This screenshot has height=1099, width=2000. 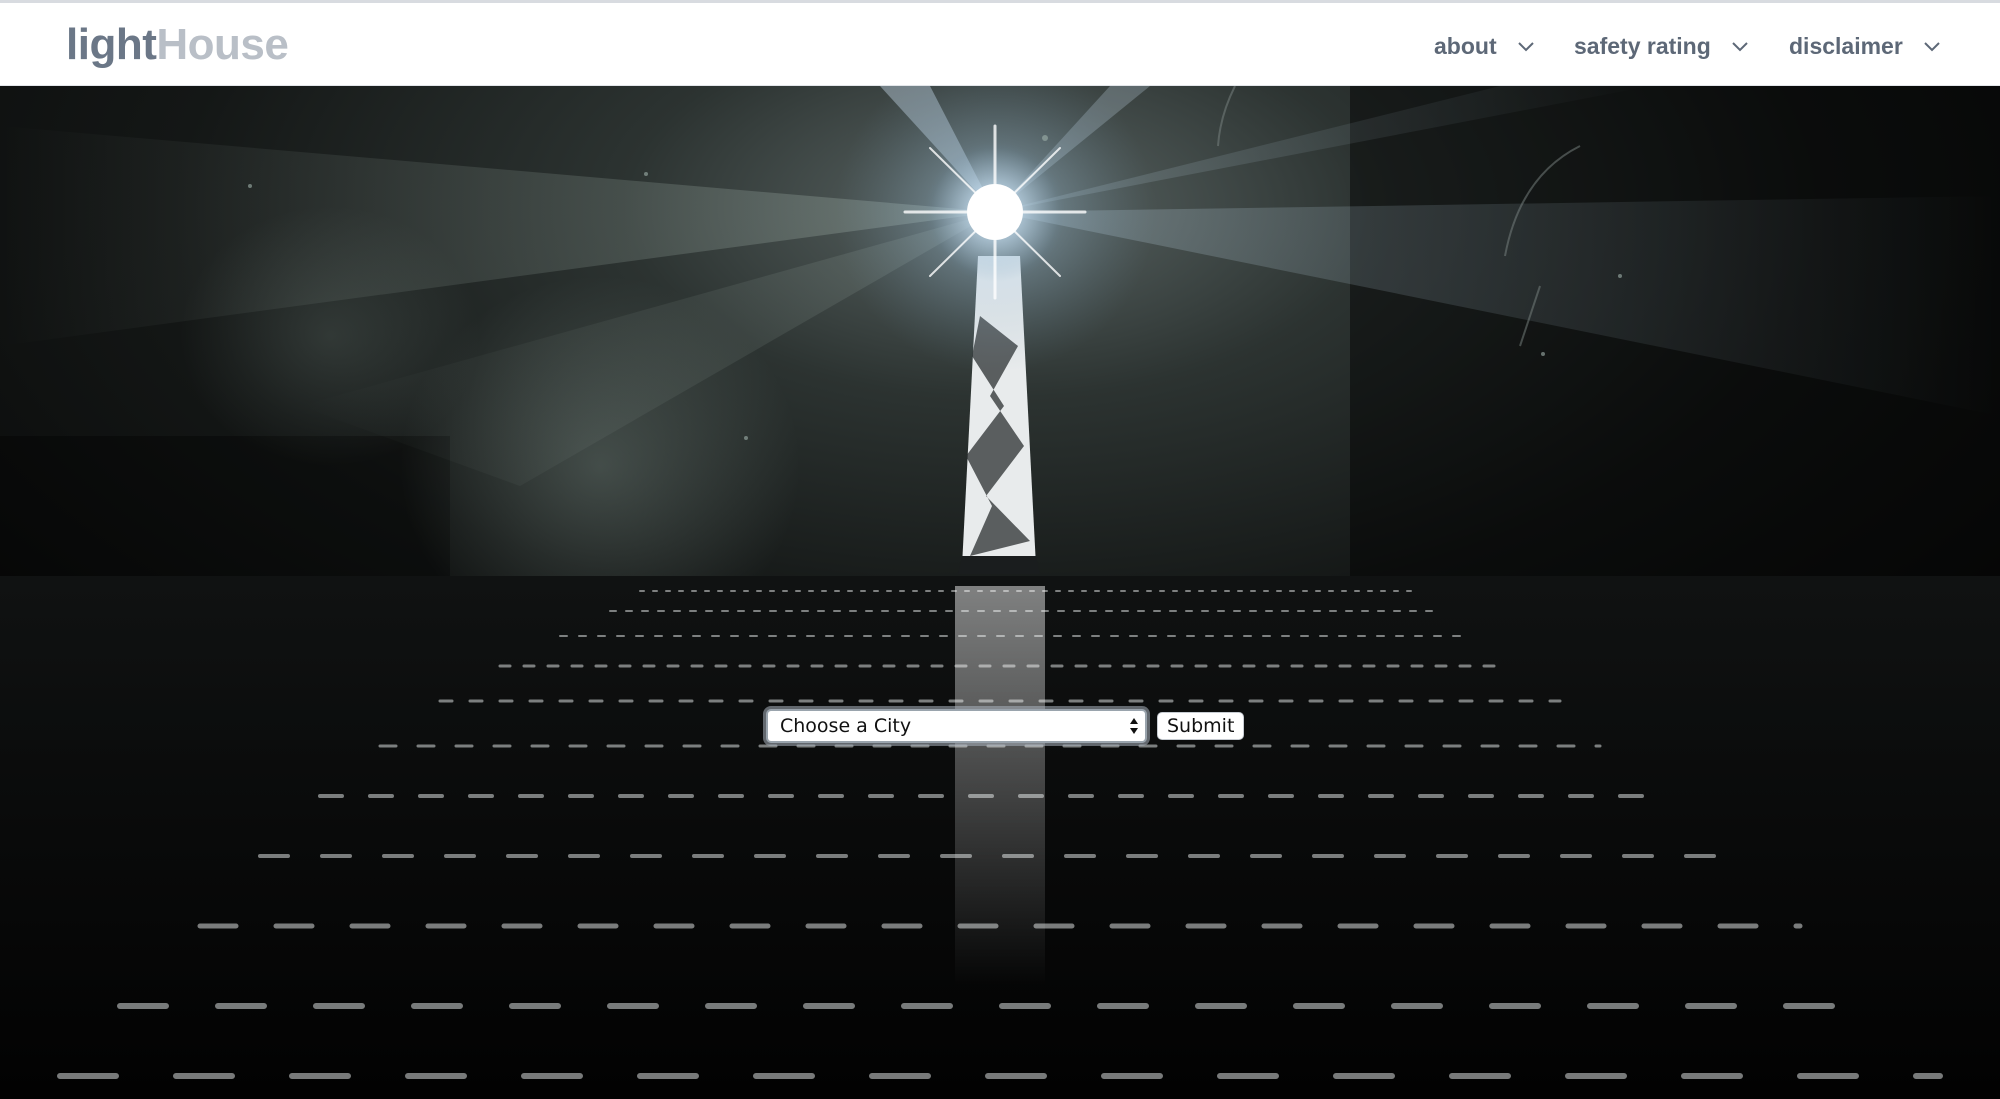 What do you see at coordinates (1134, 726) in the screenshot?
I see `select-arrows-icon` at bounding box center [1134, 726].